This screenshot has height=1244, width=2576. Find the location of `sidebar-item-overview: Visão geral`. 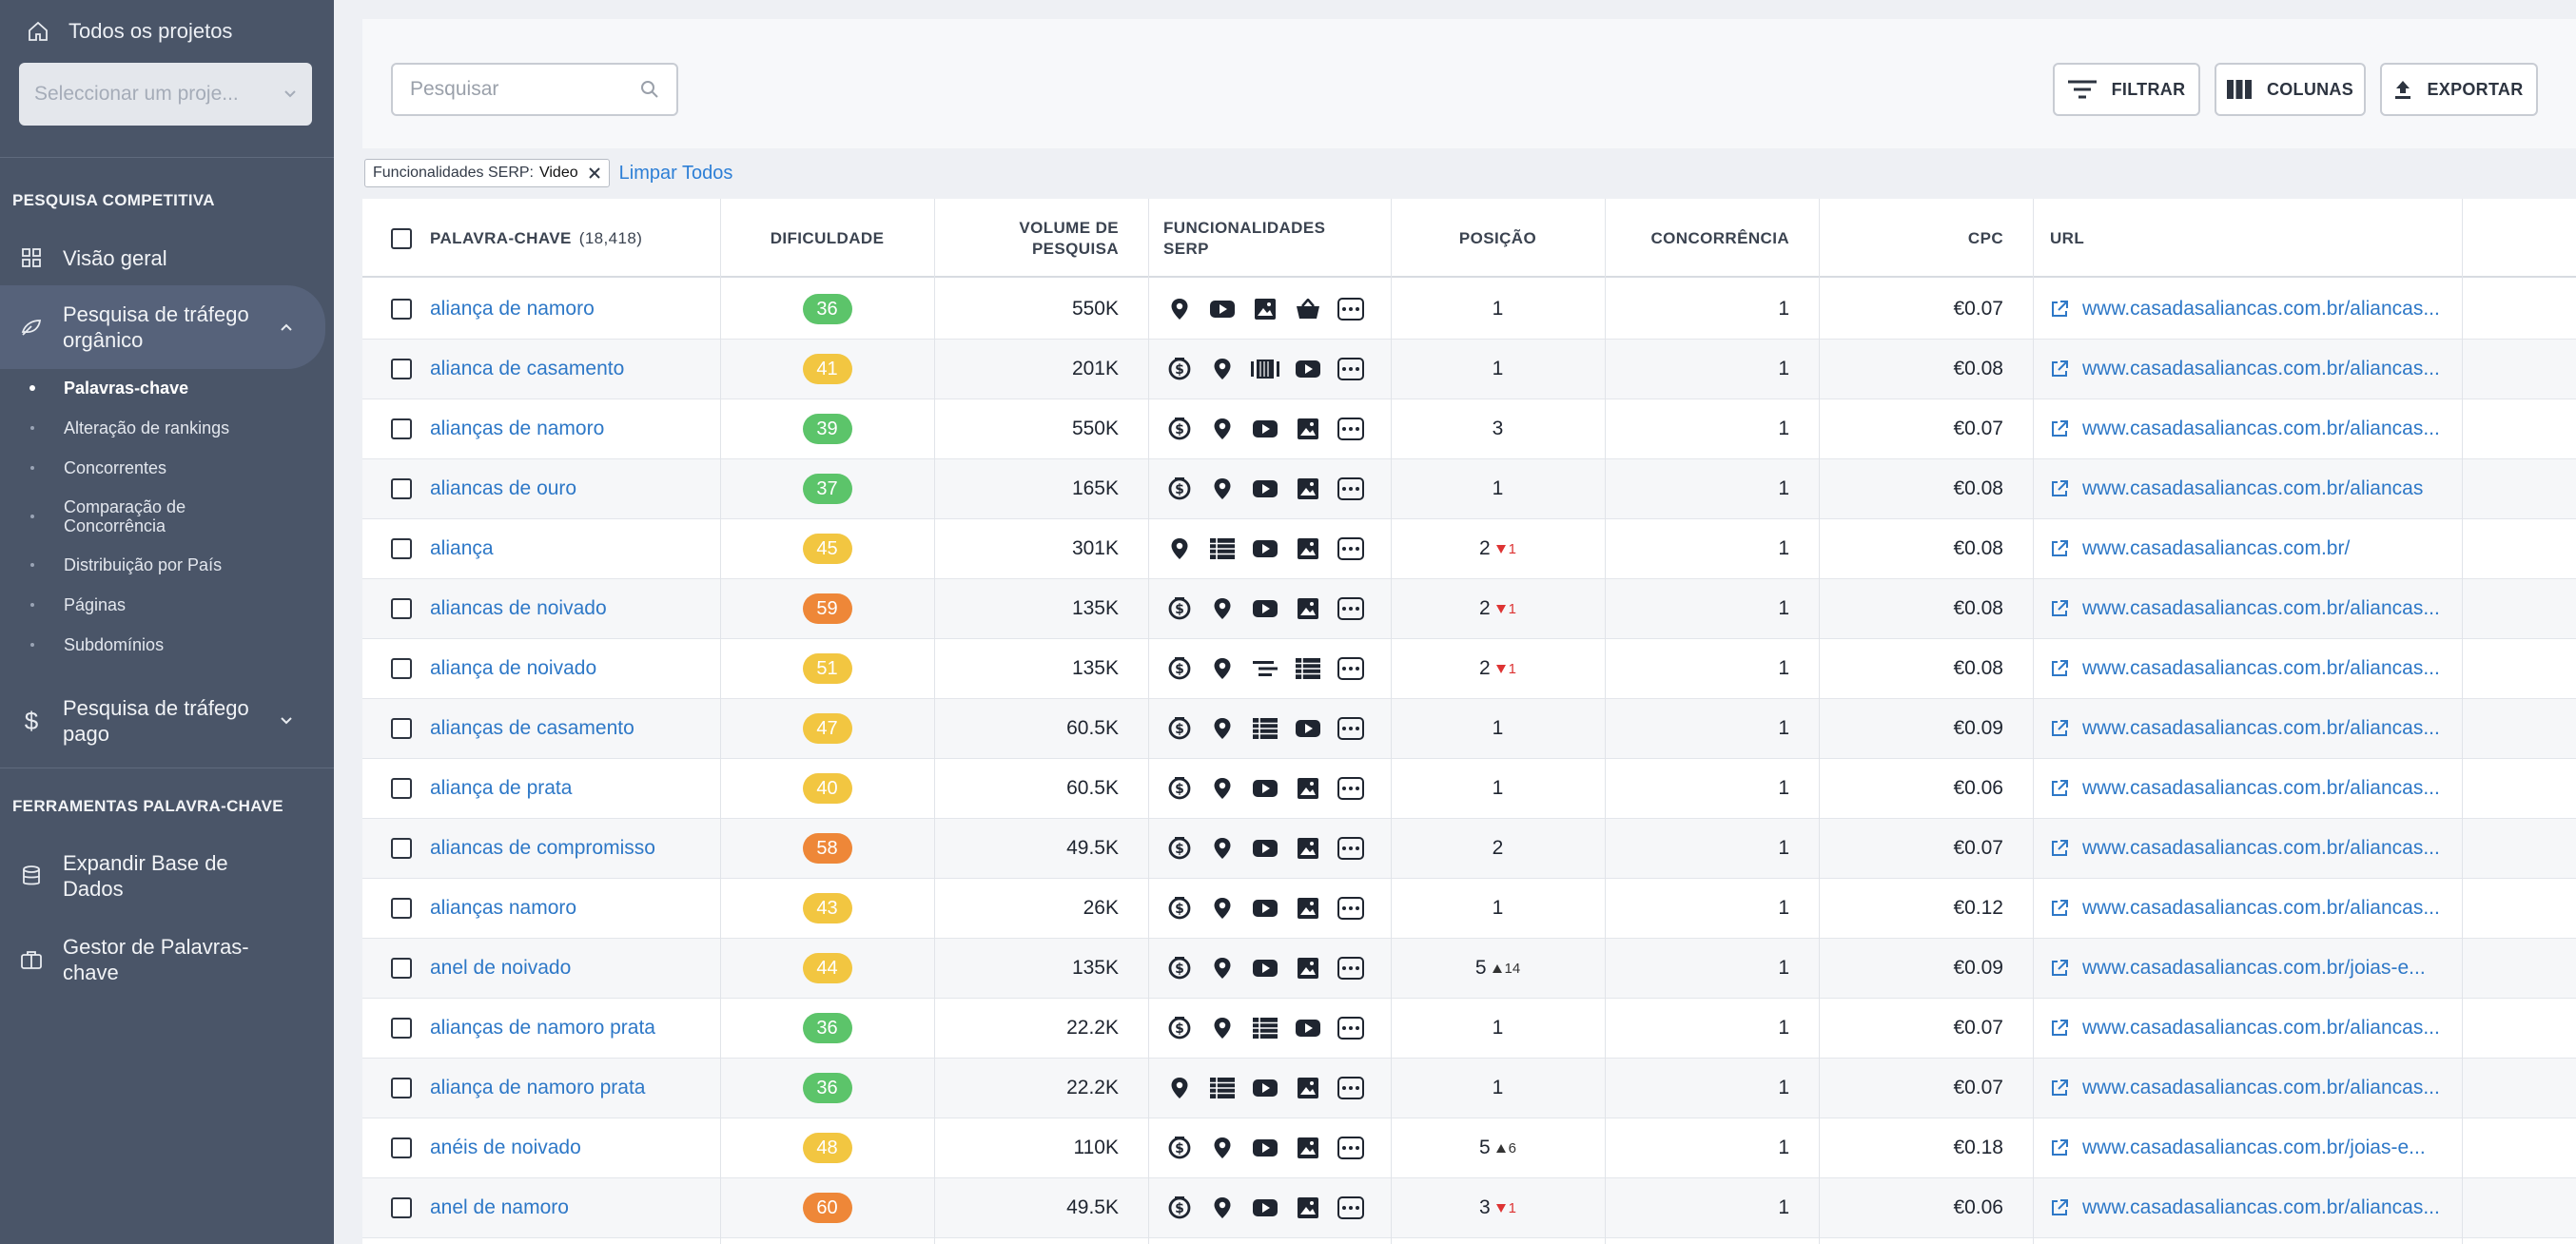

sidebar-item-overview: Visão geral is located at coordinates (167, 258).